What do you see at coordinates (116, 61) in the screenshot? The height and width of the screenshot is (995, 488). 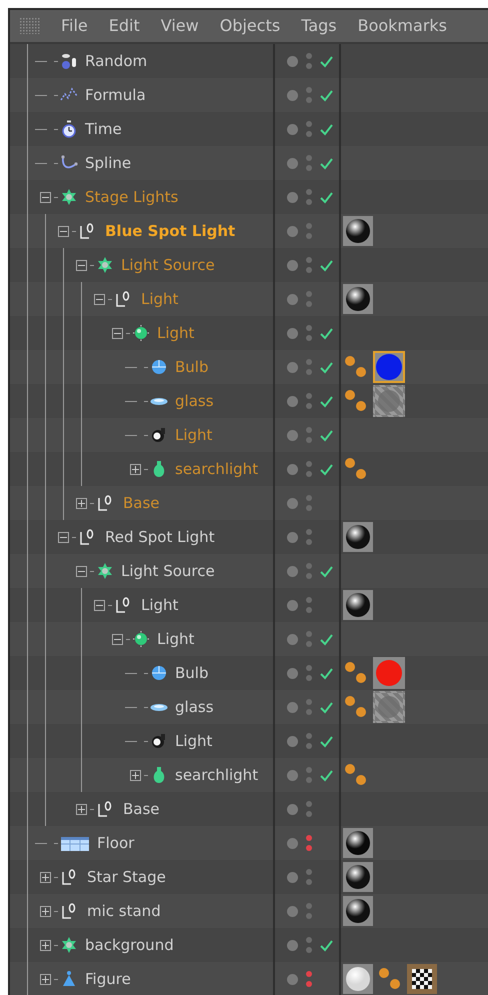 I see `object-name: Random` at bounding box center [116, 61].